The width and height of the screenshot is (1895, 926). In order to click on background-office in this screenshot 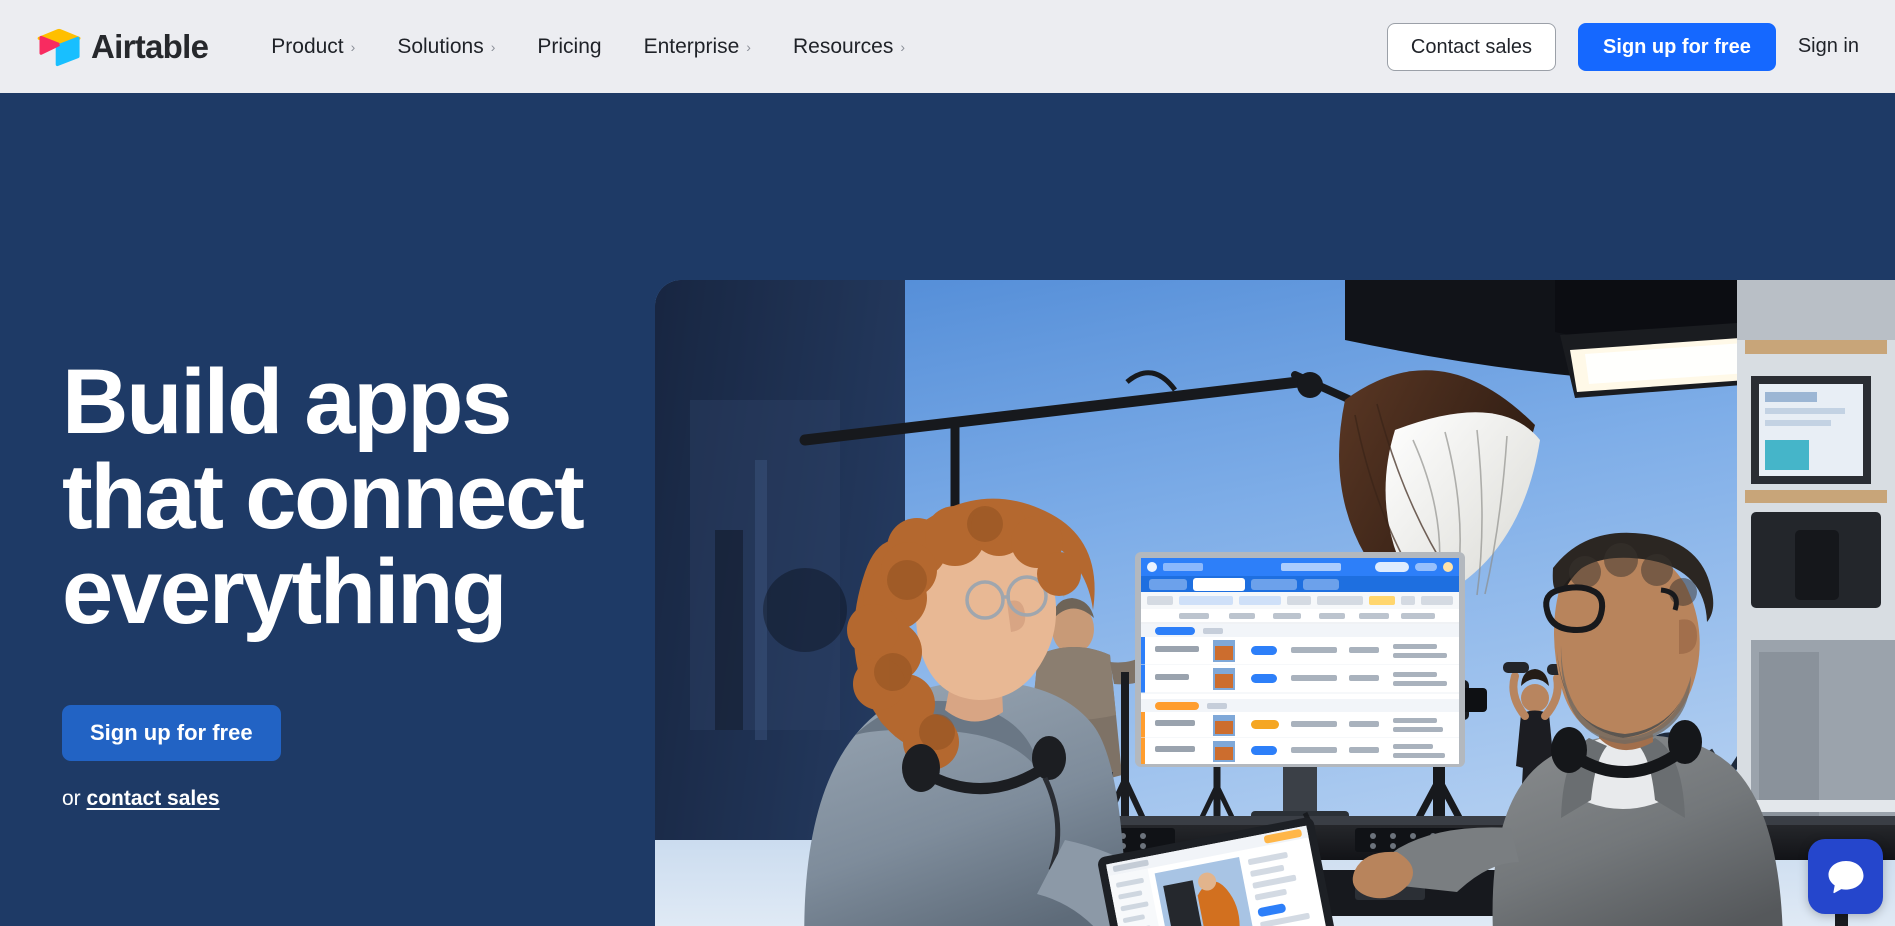, I will do `click(1816, 560)`.